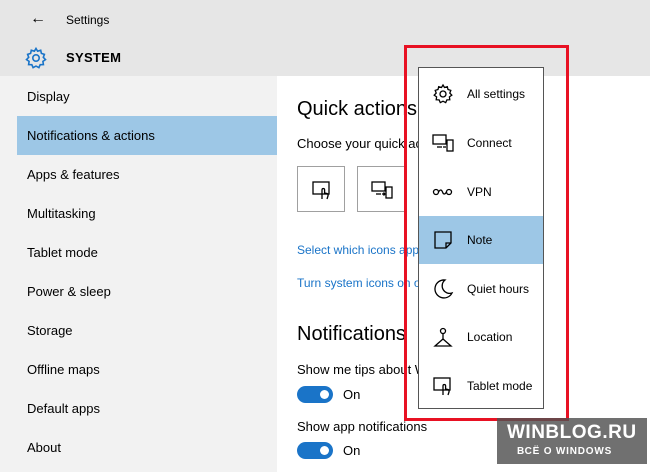 This screenshot has width=650, height=472. Describe the element at coordinates (325, 19) in the screenshot. I see `title-bar: ← Settings` at that location.